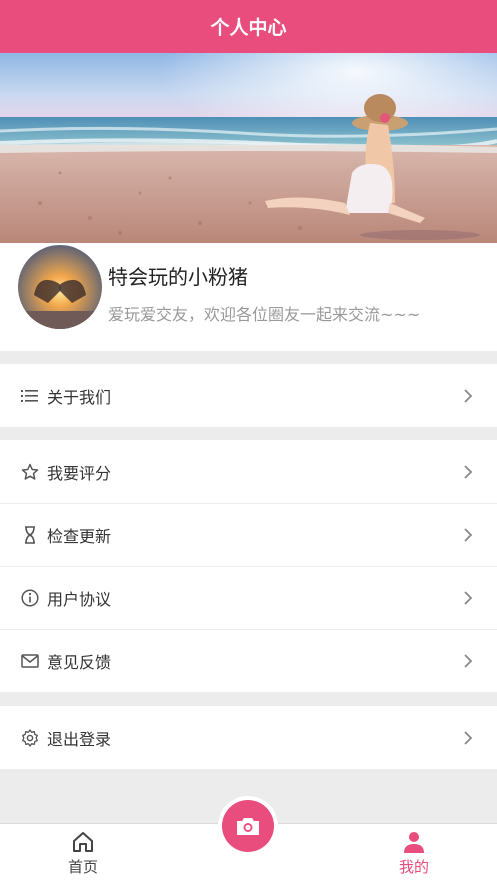  Describe the element at coordinates (414, 853) in the screenshot. I see `tab-mine: 我的` at that location.